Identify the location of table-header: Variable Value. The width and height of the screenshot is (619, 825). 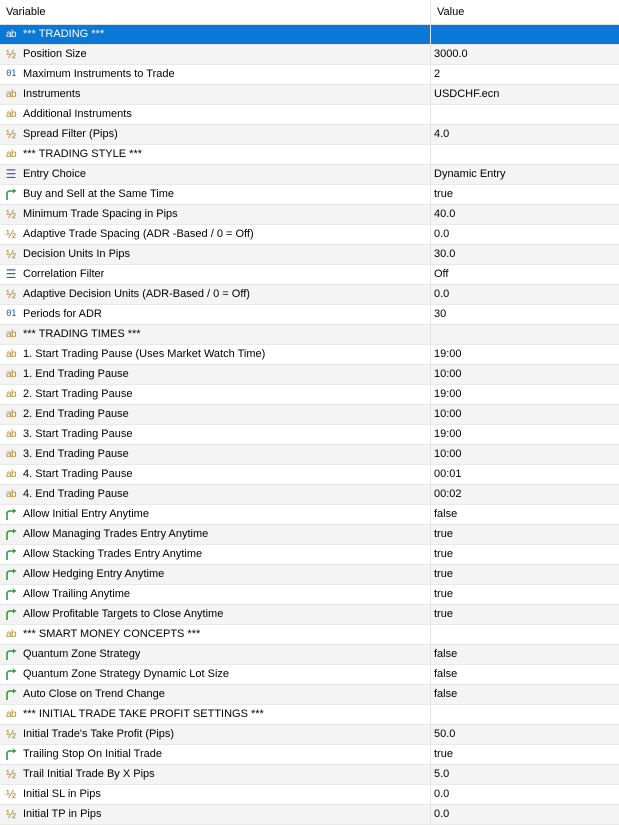
(309, 12).